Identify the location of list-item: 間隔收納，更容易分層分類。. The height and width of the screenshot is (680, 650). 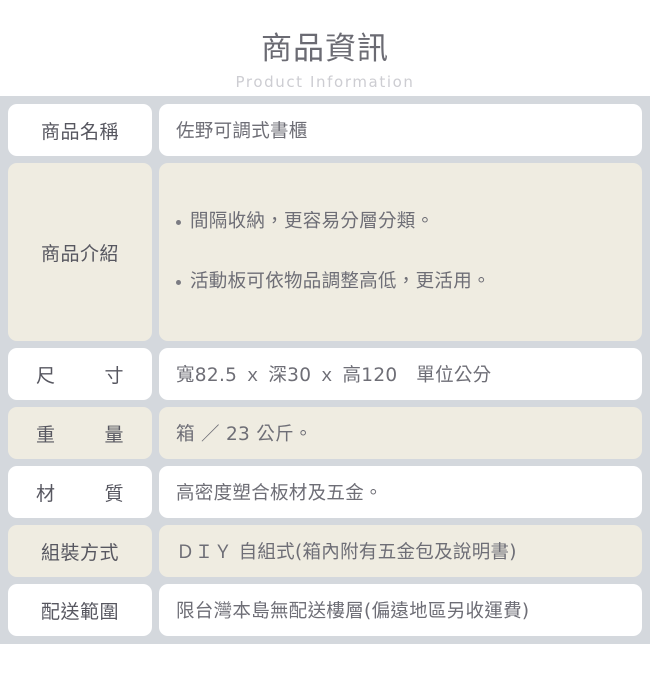
(403, 222).